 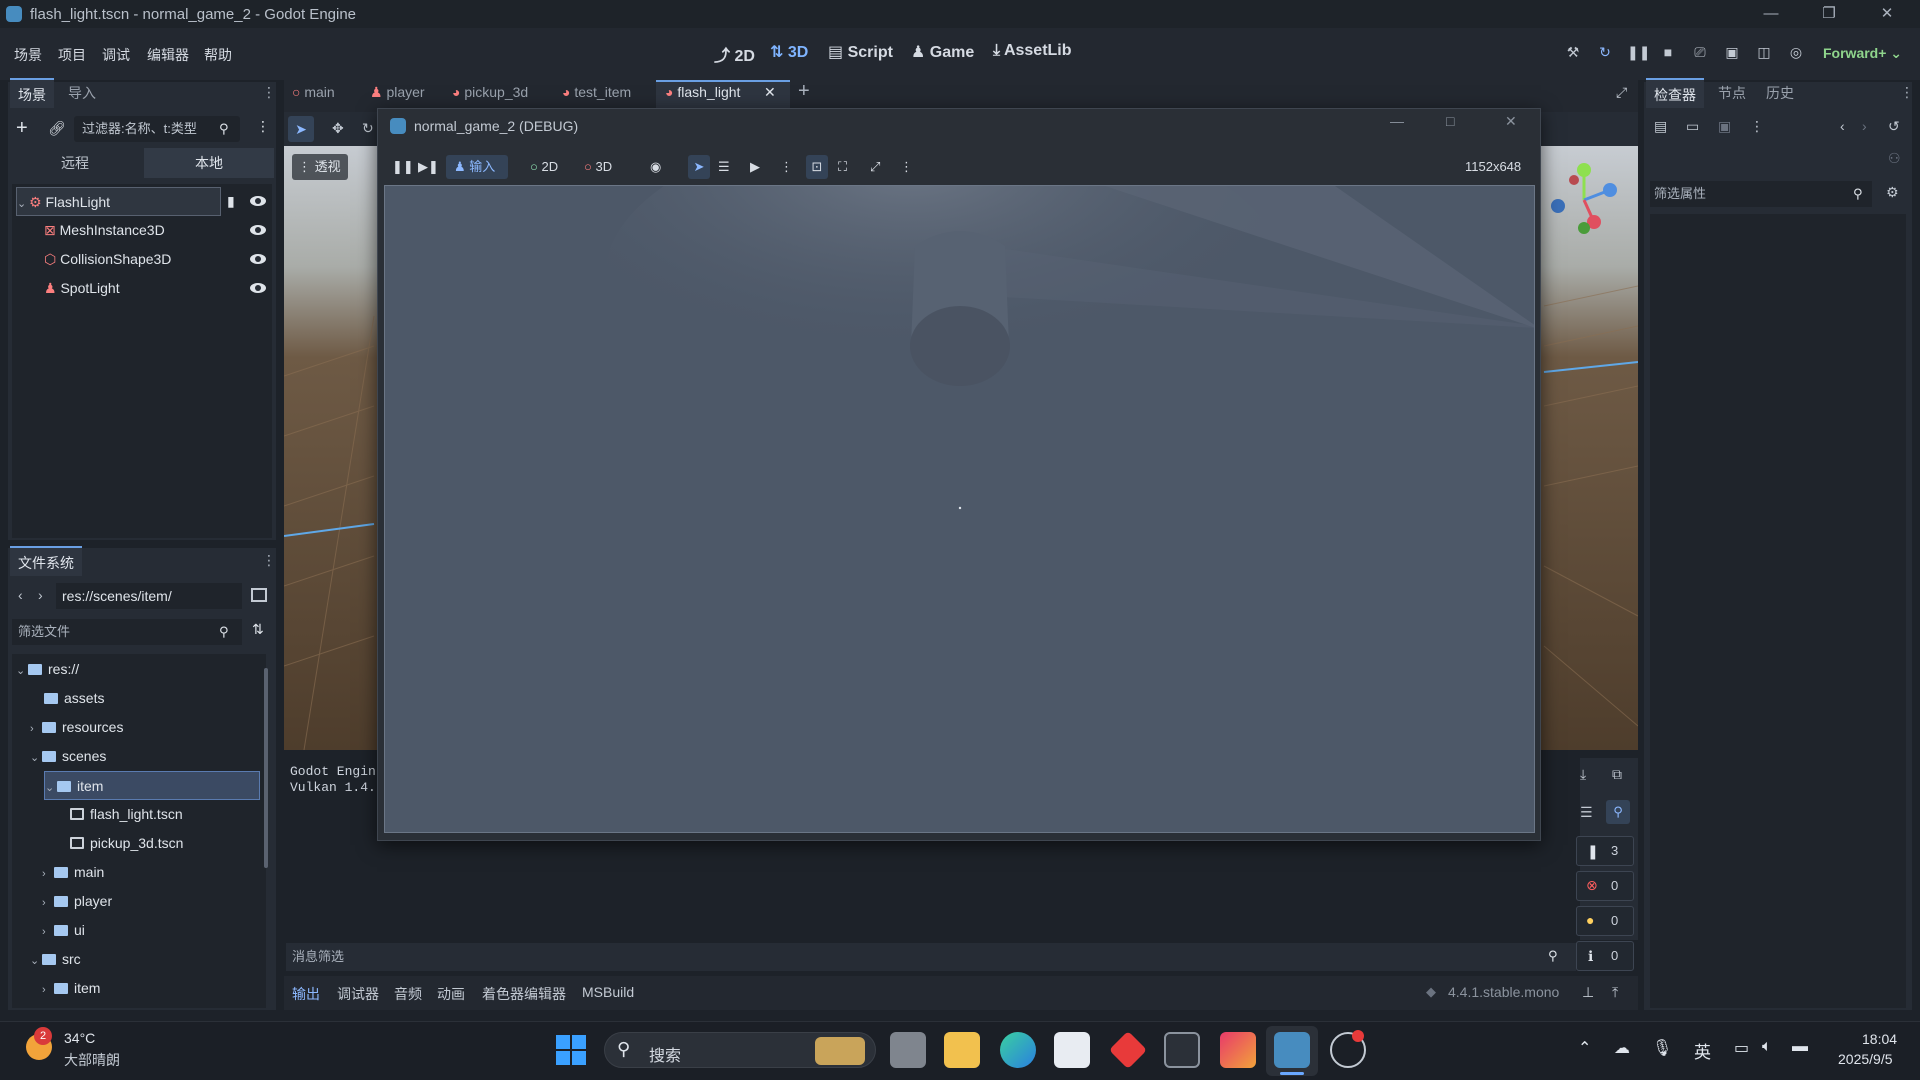 I want to click on bottom-tab-msbuild: MSBuild, so click(x=608, y=992).